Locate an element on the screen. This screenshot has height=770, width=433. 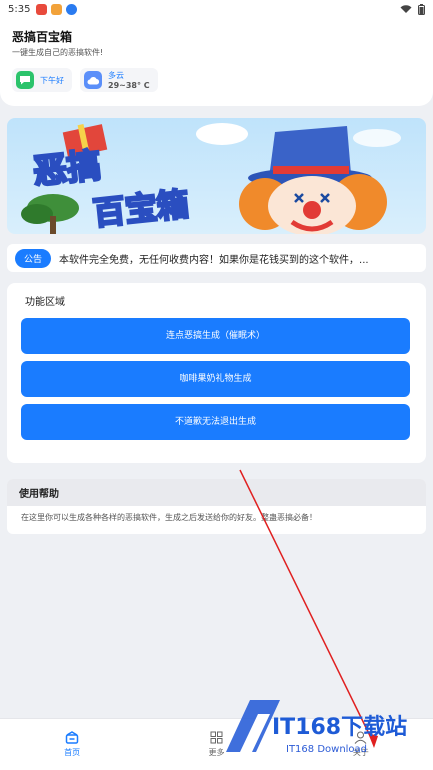
status-time: 5:35 is located at coordinates (19, 9).